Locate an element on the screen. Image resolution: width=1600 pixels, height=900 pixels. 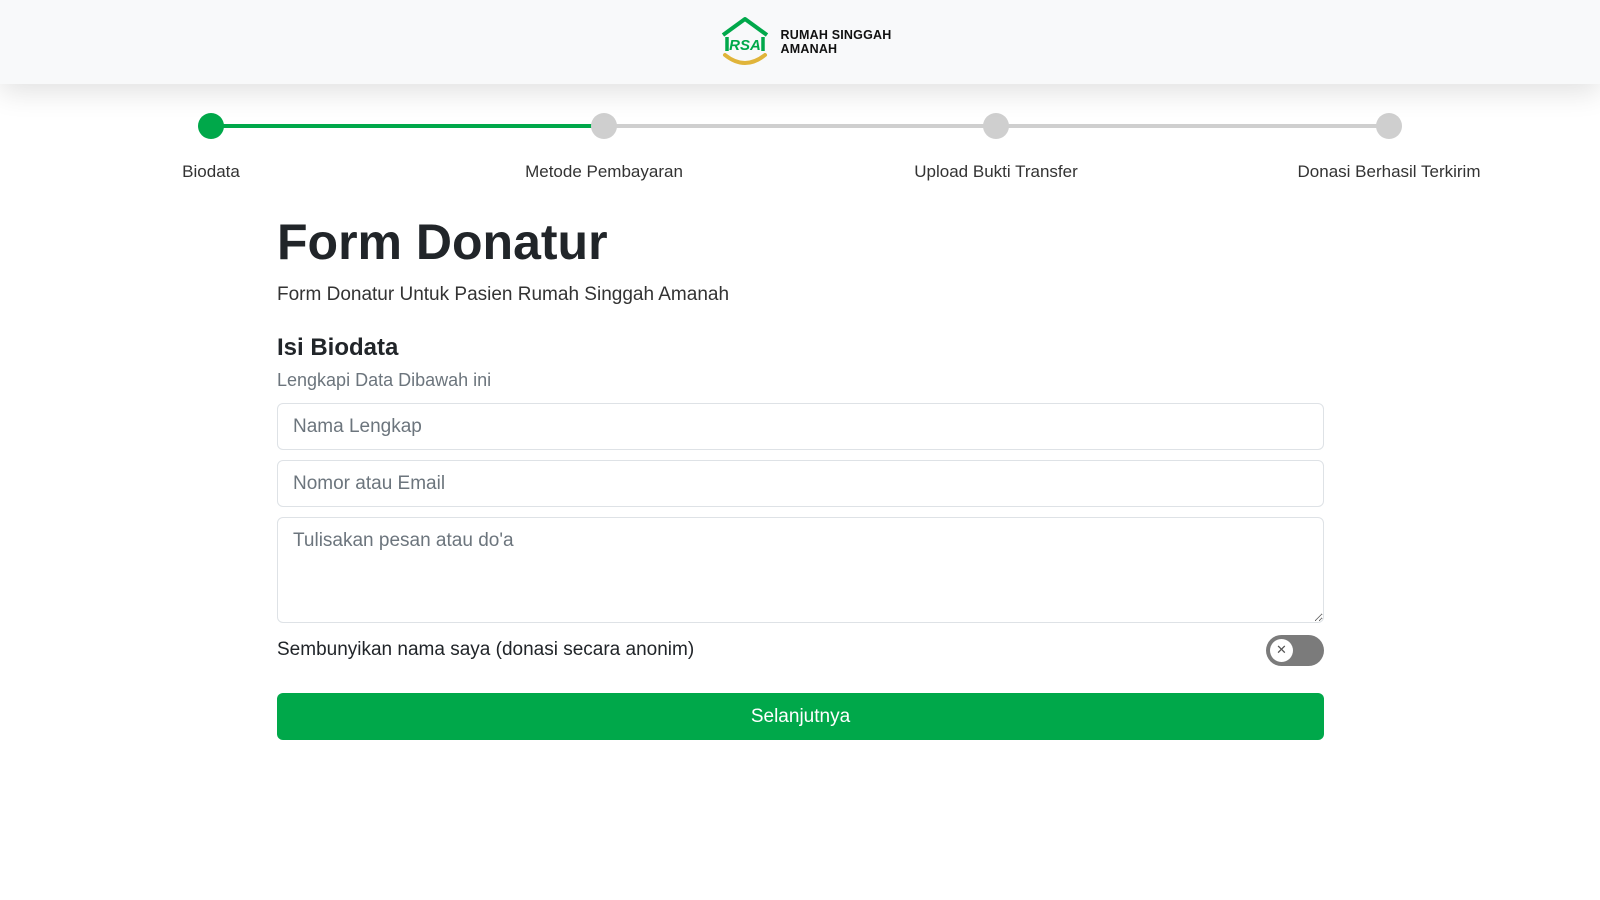
anonymous-toggle: ✕ is located at coordinates (1295, 650).